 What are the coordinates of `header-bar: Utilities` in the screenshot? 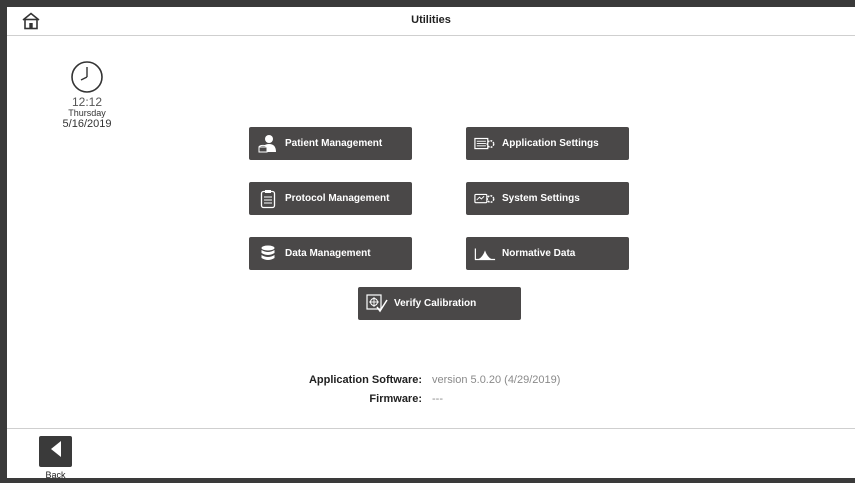 It's located at (431, 21).